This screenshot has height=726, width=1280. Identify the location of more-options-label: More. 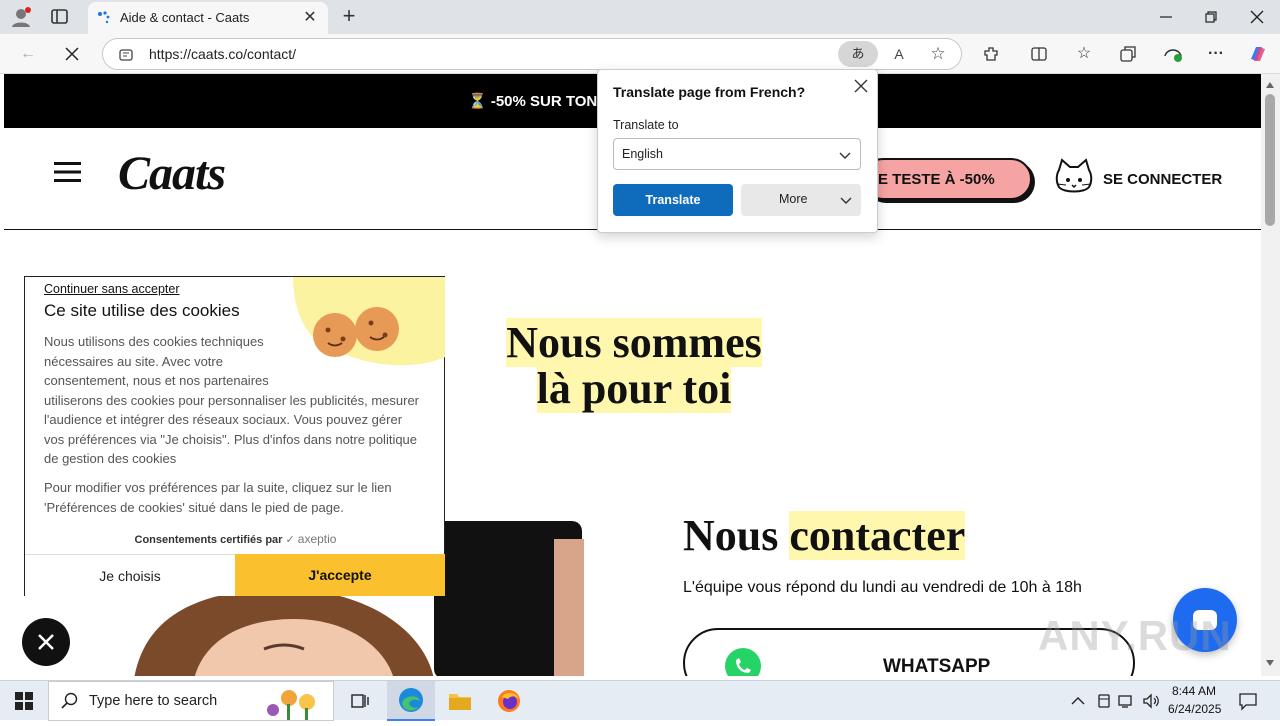
(793, 199).